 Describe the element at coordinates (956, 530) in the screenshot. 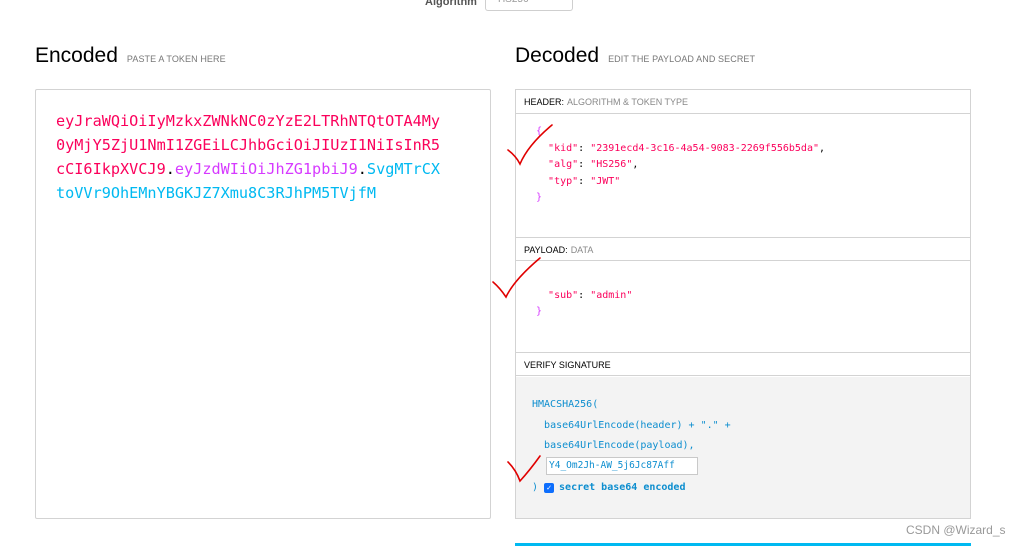

I see `watermark: CSDN @Wizard_s` at that location.